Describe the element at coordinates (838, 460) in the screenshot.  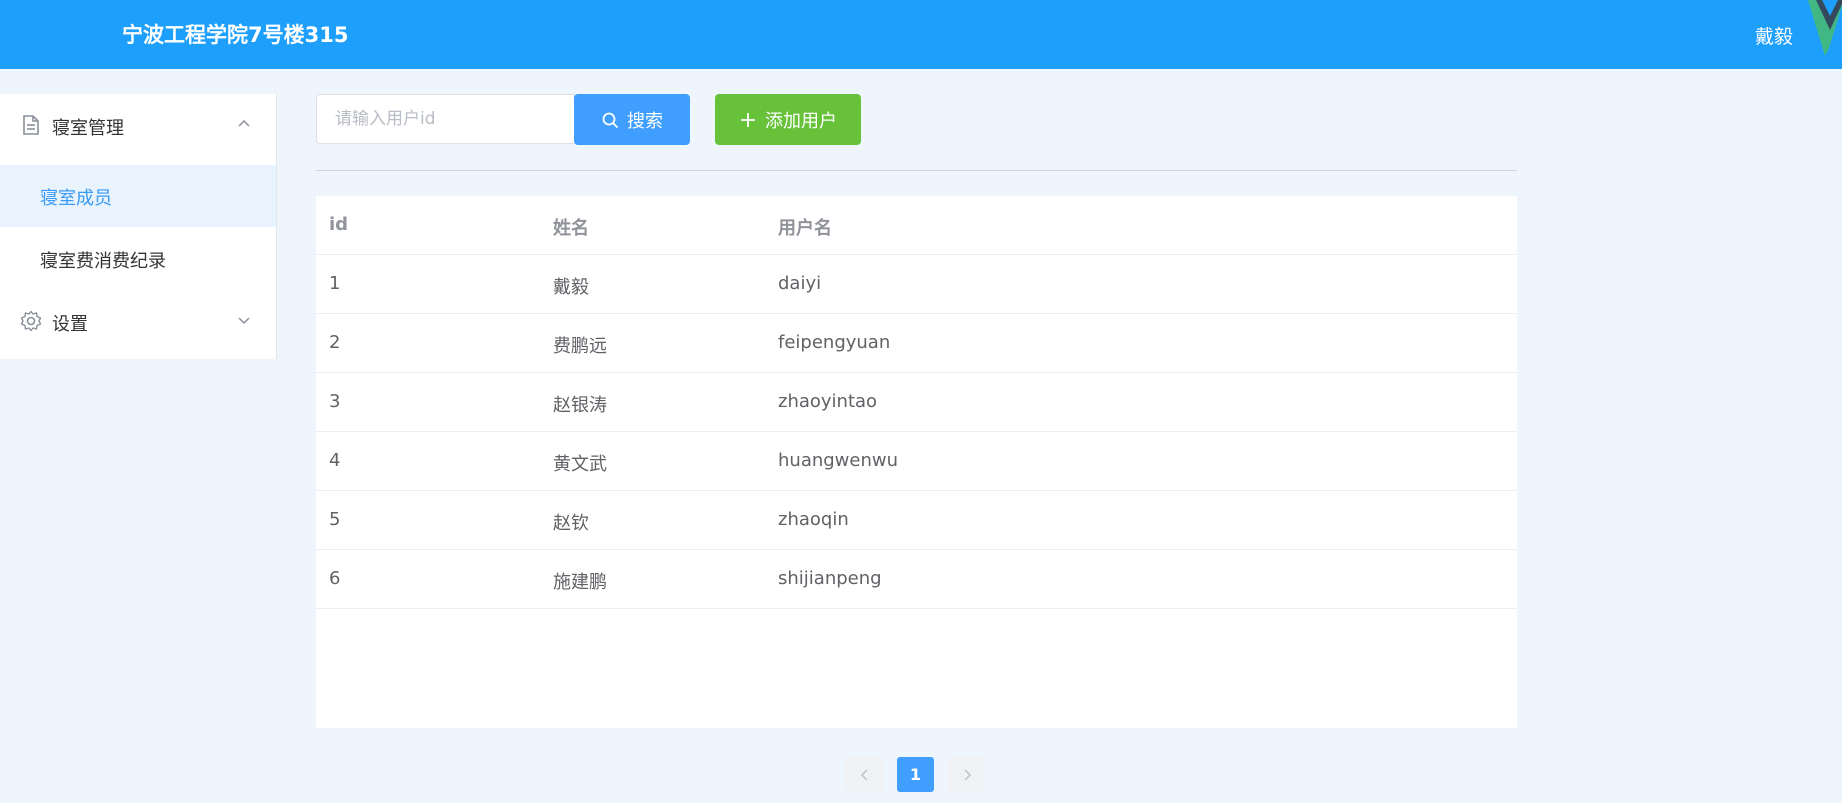
I see `cell-username: huangwenwu` at that location.